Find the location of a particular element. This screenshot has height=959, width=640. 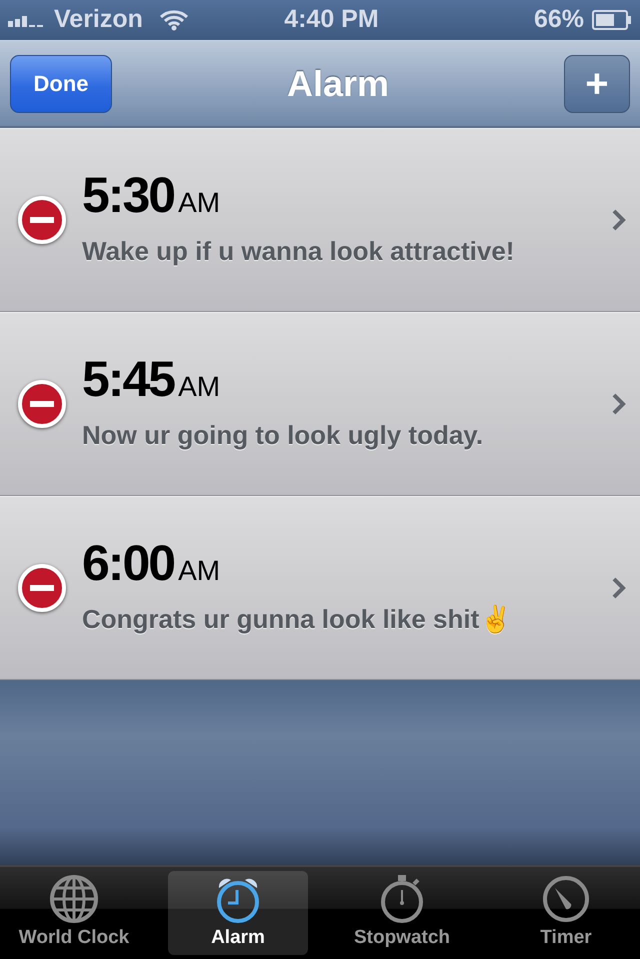

battery-icon is located at coordinates (612, 20).